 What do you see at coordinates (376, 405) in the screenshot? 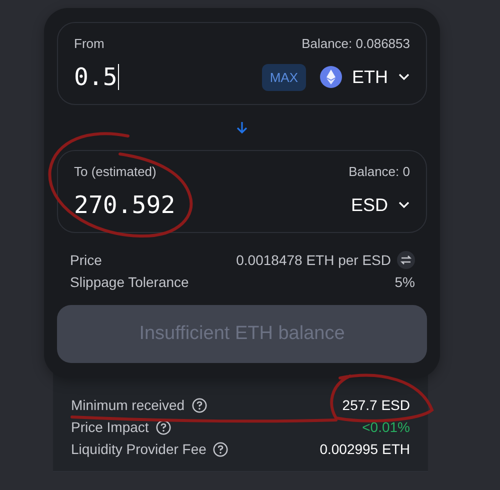
I see `summary-value: 257.7 ESD` at bounding box center [376, 405].